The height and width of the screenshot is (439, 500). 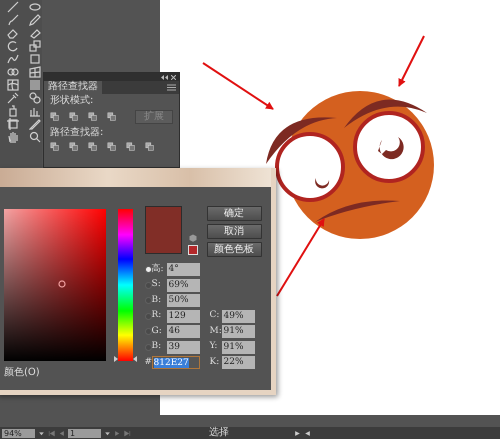 I want to click on input-field: 46, so click(x=183, y=331).